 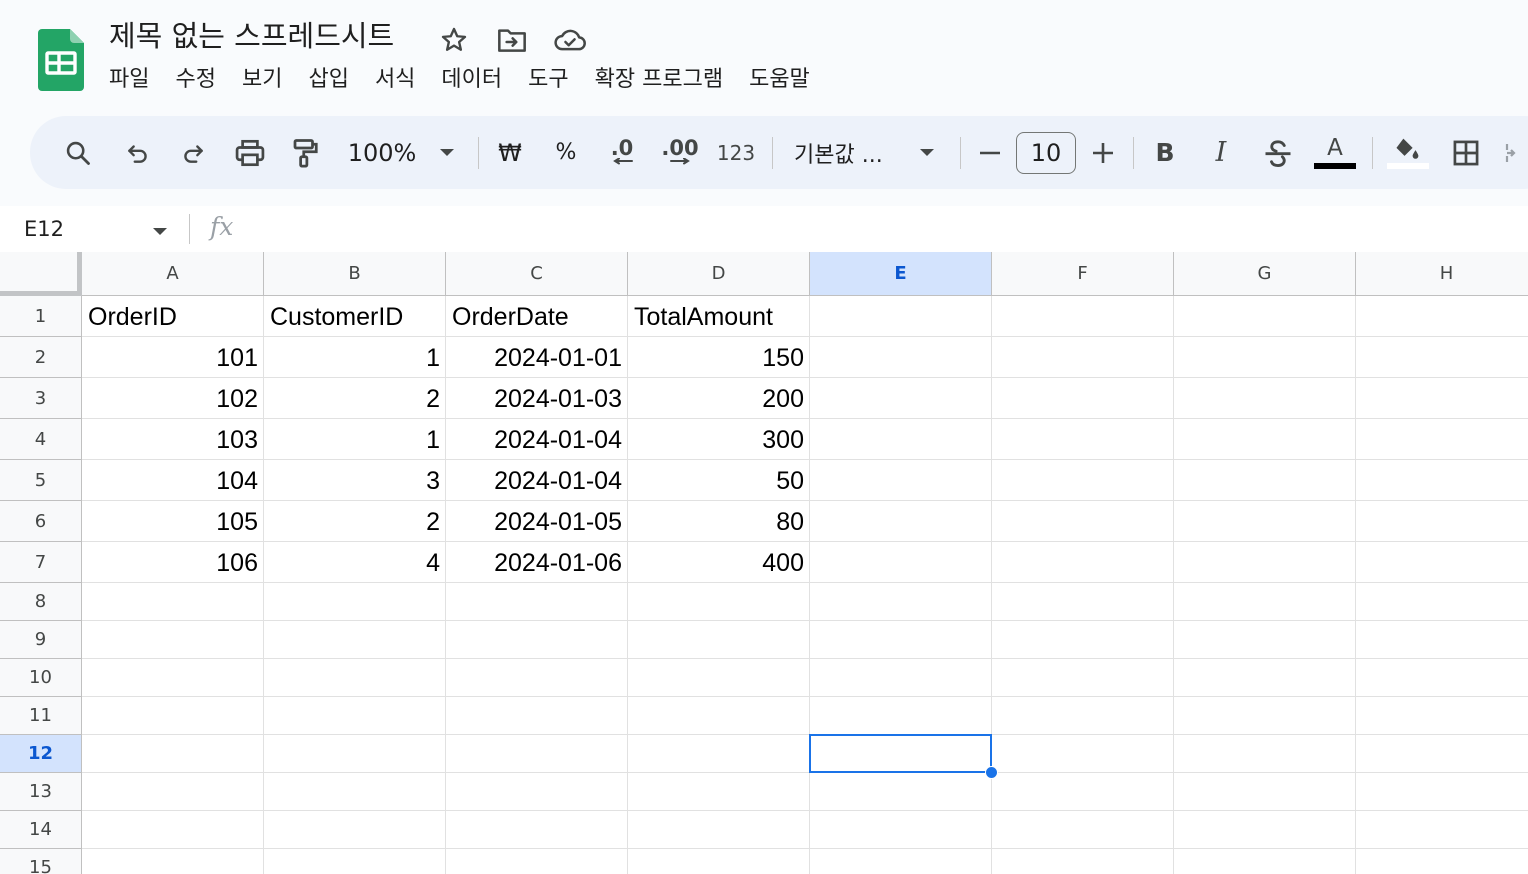 What do you see at coordinates (173, 602) in the screenshot?
I see `cell-a8` at bounding box center [173, 602].